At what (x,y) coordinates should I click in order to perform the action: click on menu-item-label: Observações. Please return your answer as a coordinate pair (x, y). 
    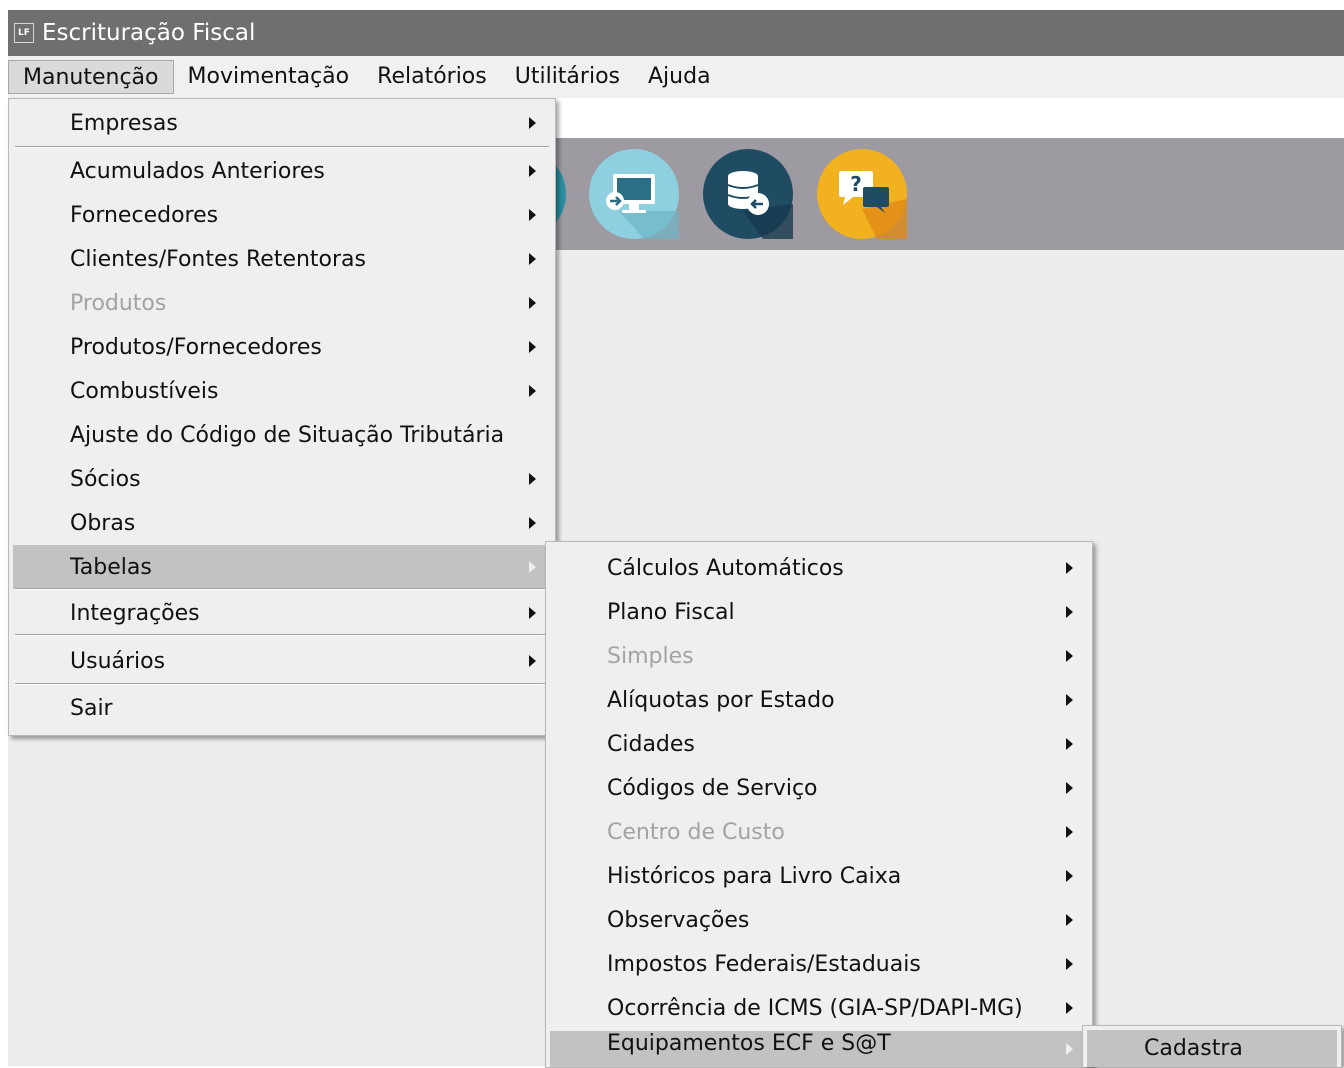
    Looking at the image, I should click on (678, 920).